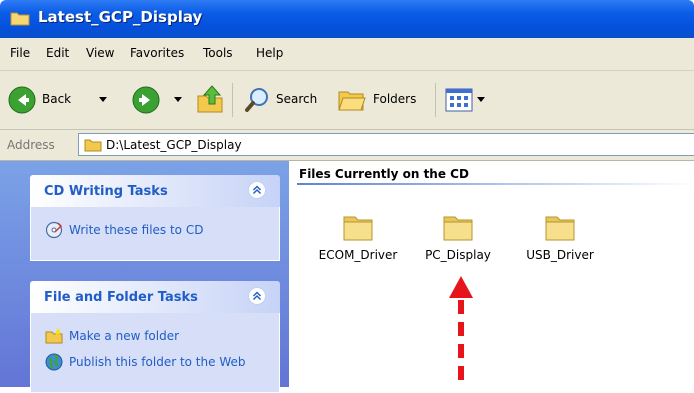 Image resolution: width=694 pixels, height=393 pixels. What do you see at coordinates (174, 145) in the screenshot?
I see `address-path: D:\Latest_GCP_Display` at bounding box center [174, 145].